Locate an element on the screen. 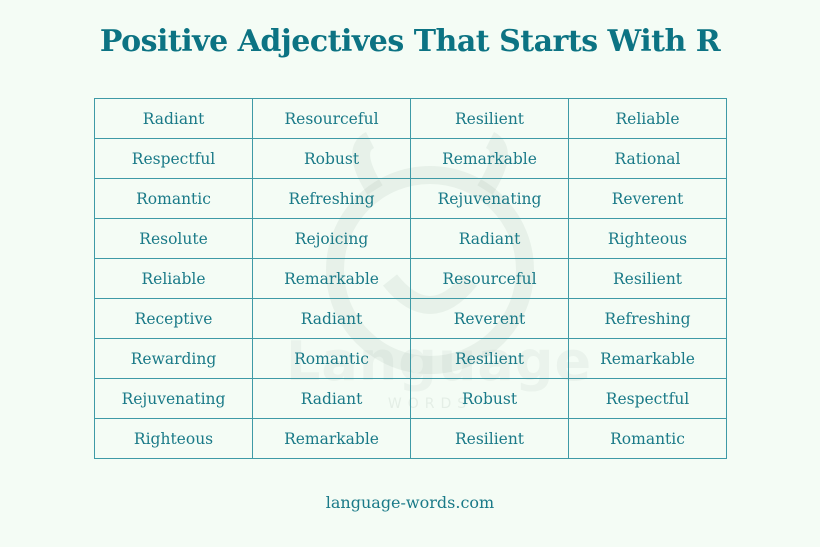  table-cell: Rational is located at coordinates (647, 158).